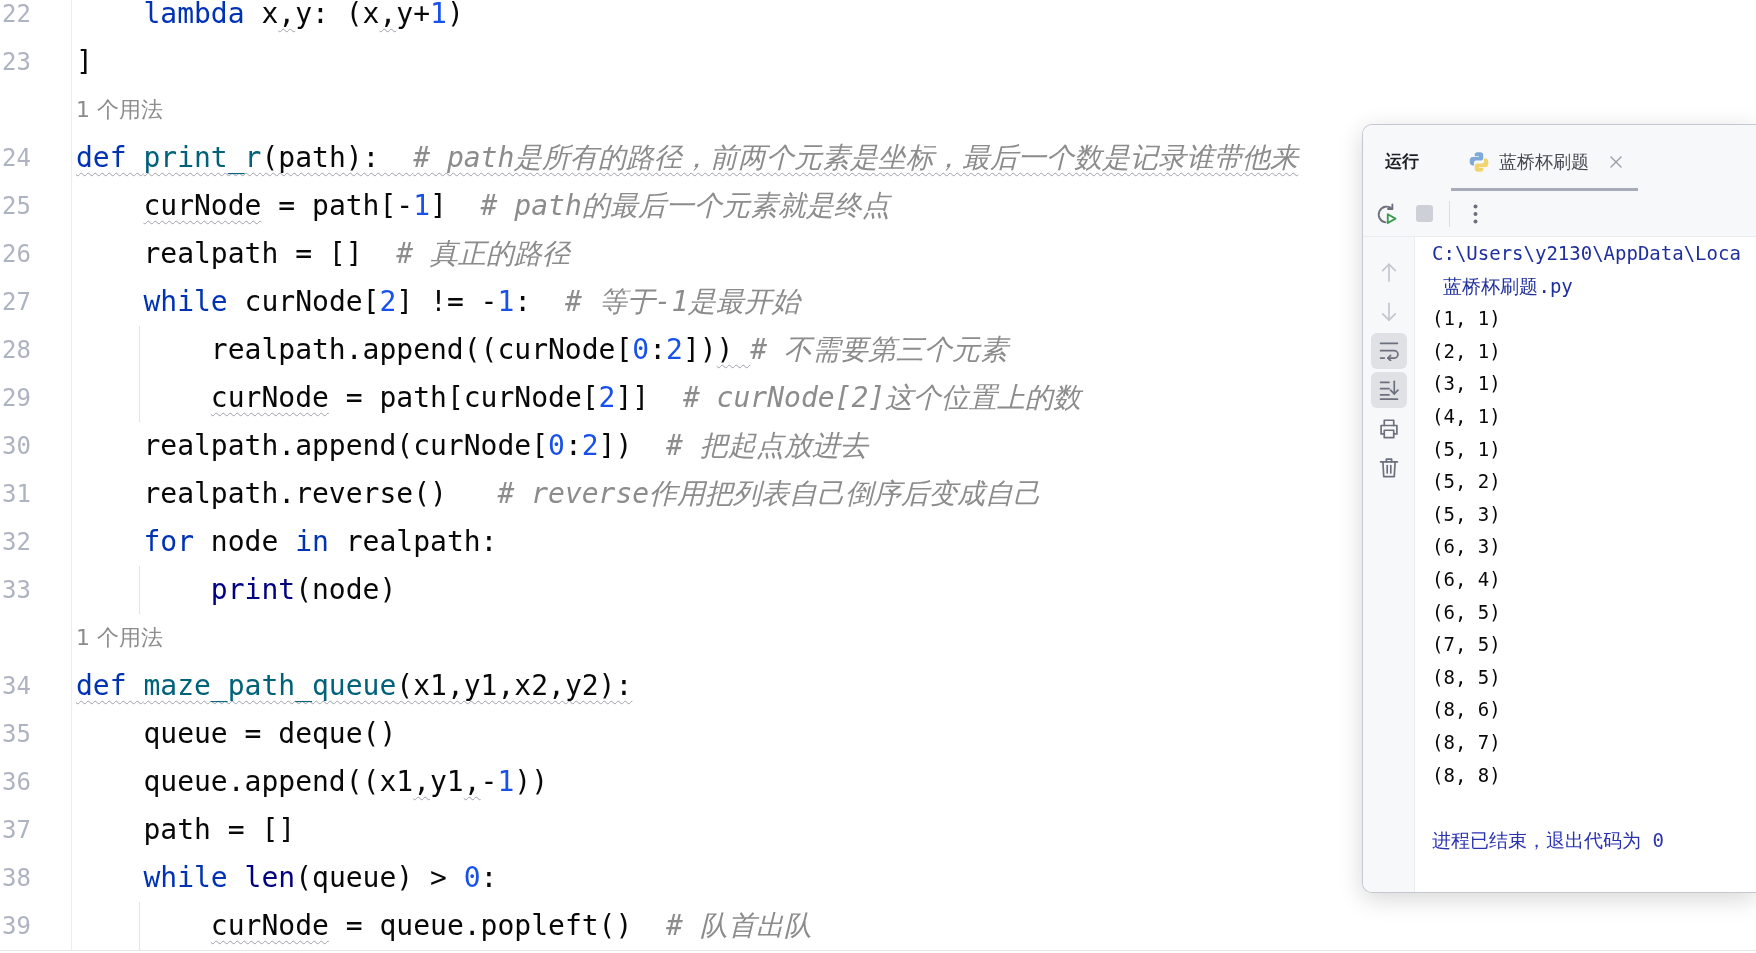  What do you see at coordinates (16, 782) in the screenshot?
I see `line-number: 36` at bounding box center [16, 782].